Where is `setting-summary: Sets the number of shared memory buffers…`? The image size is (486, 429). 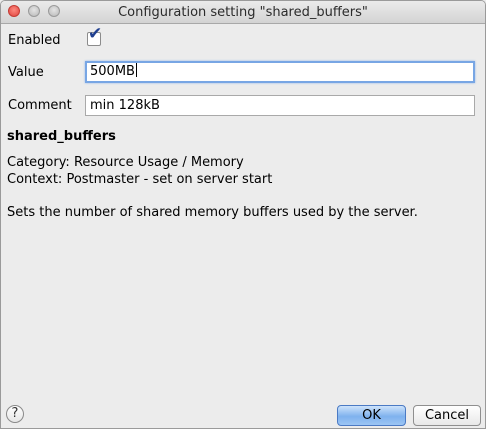 setting-summary: Sets the number of shared memory buffers… is located at coordinates (212, 212).